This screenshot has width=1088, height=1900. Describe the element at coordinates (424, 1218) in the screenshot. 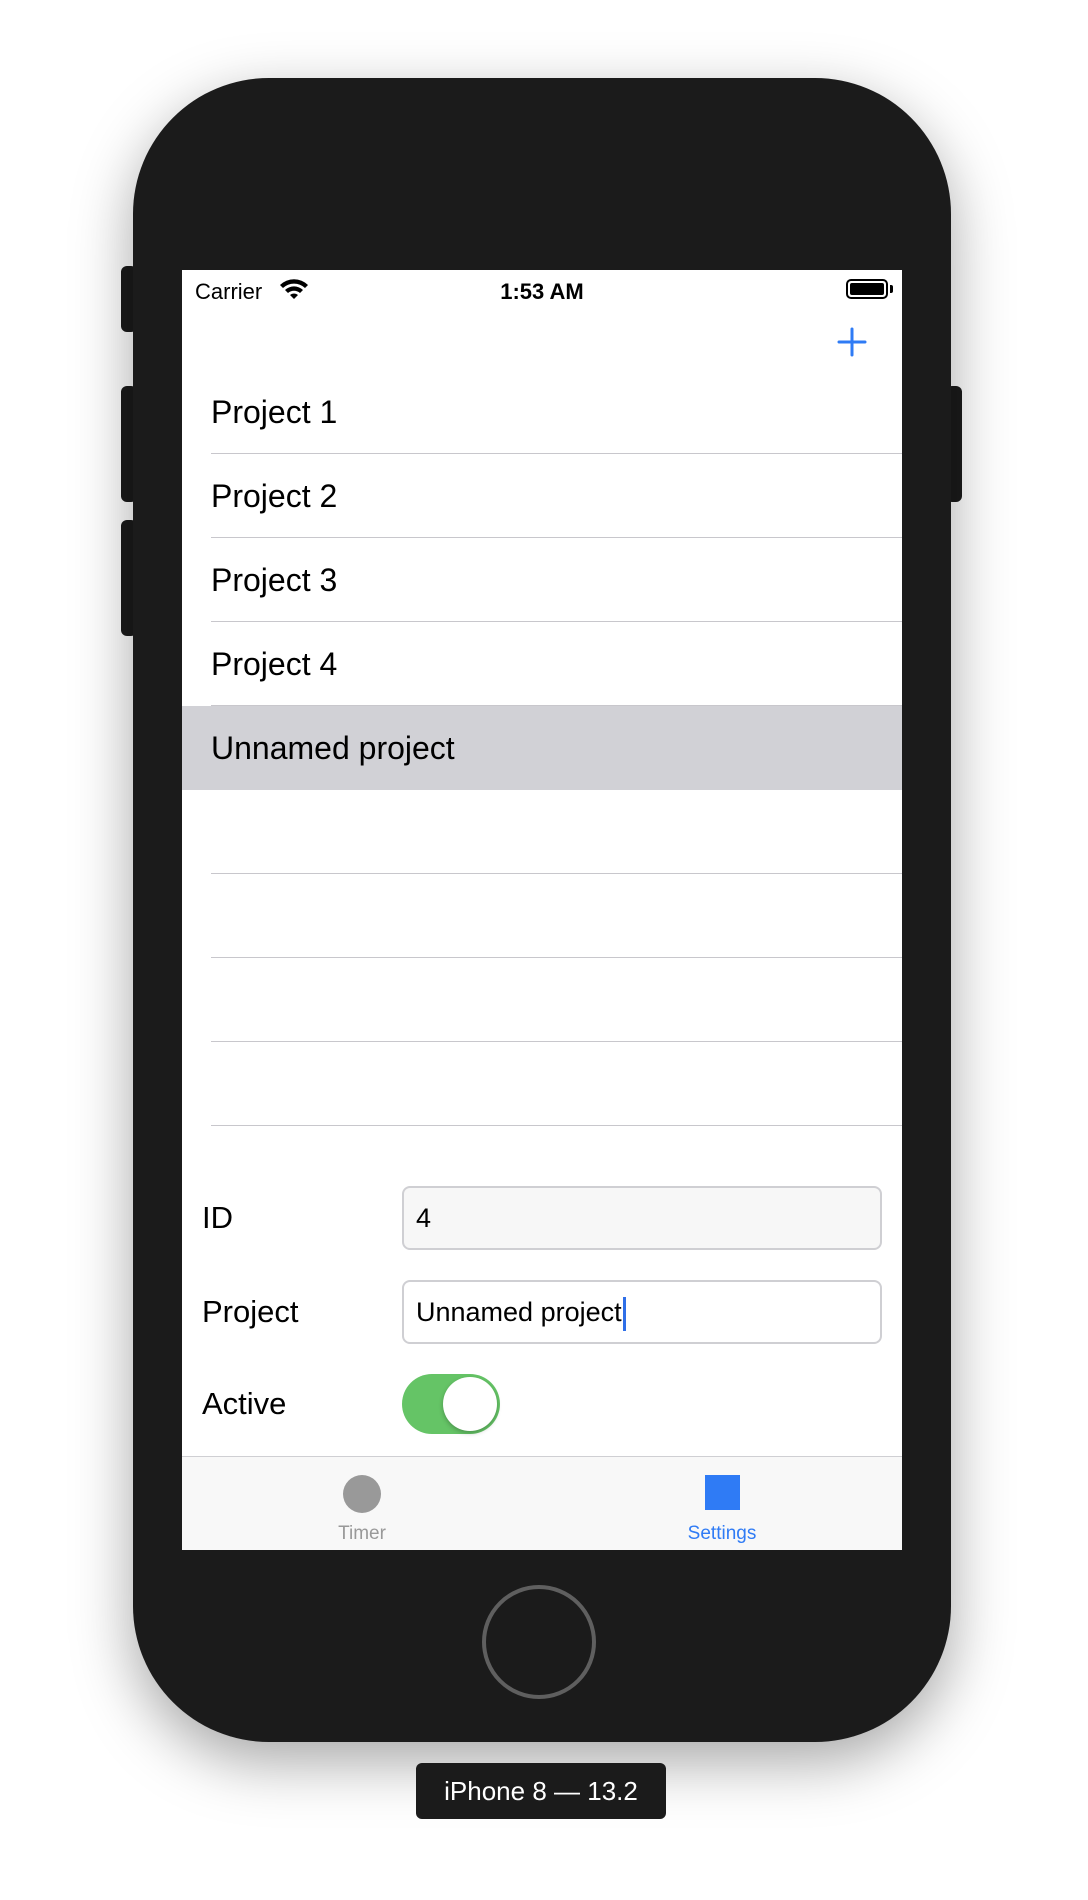

I see `id-field-value: 4` at that location.